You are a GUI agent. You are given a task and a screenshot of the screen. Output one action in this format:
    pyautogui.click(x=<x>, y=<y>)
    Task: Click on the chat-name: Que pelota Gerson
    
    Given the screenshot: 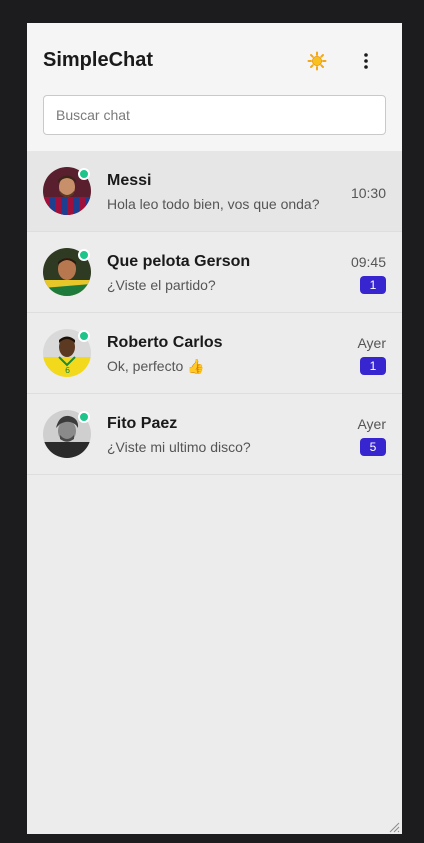 What is the action you would take?
    pyautogui.click(x=179, y=261)
    